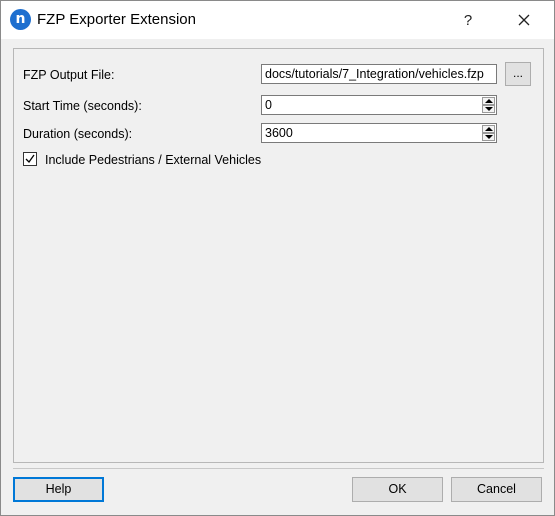 The height and width of the screenshot is (516, 555). Describe the element at coordinates (153, 160) in the screenshot. I see `include-pedestrians-label: Include Pedestrians / External Vehicles` at that location.